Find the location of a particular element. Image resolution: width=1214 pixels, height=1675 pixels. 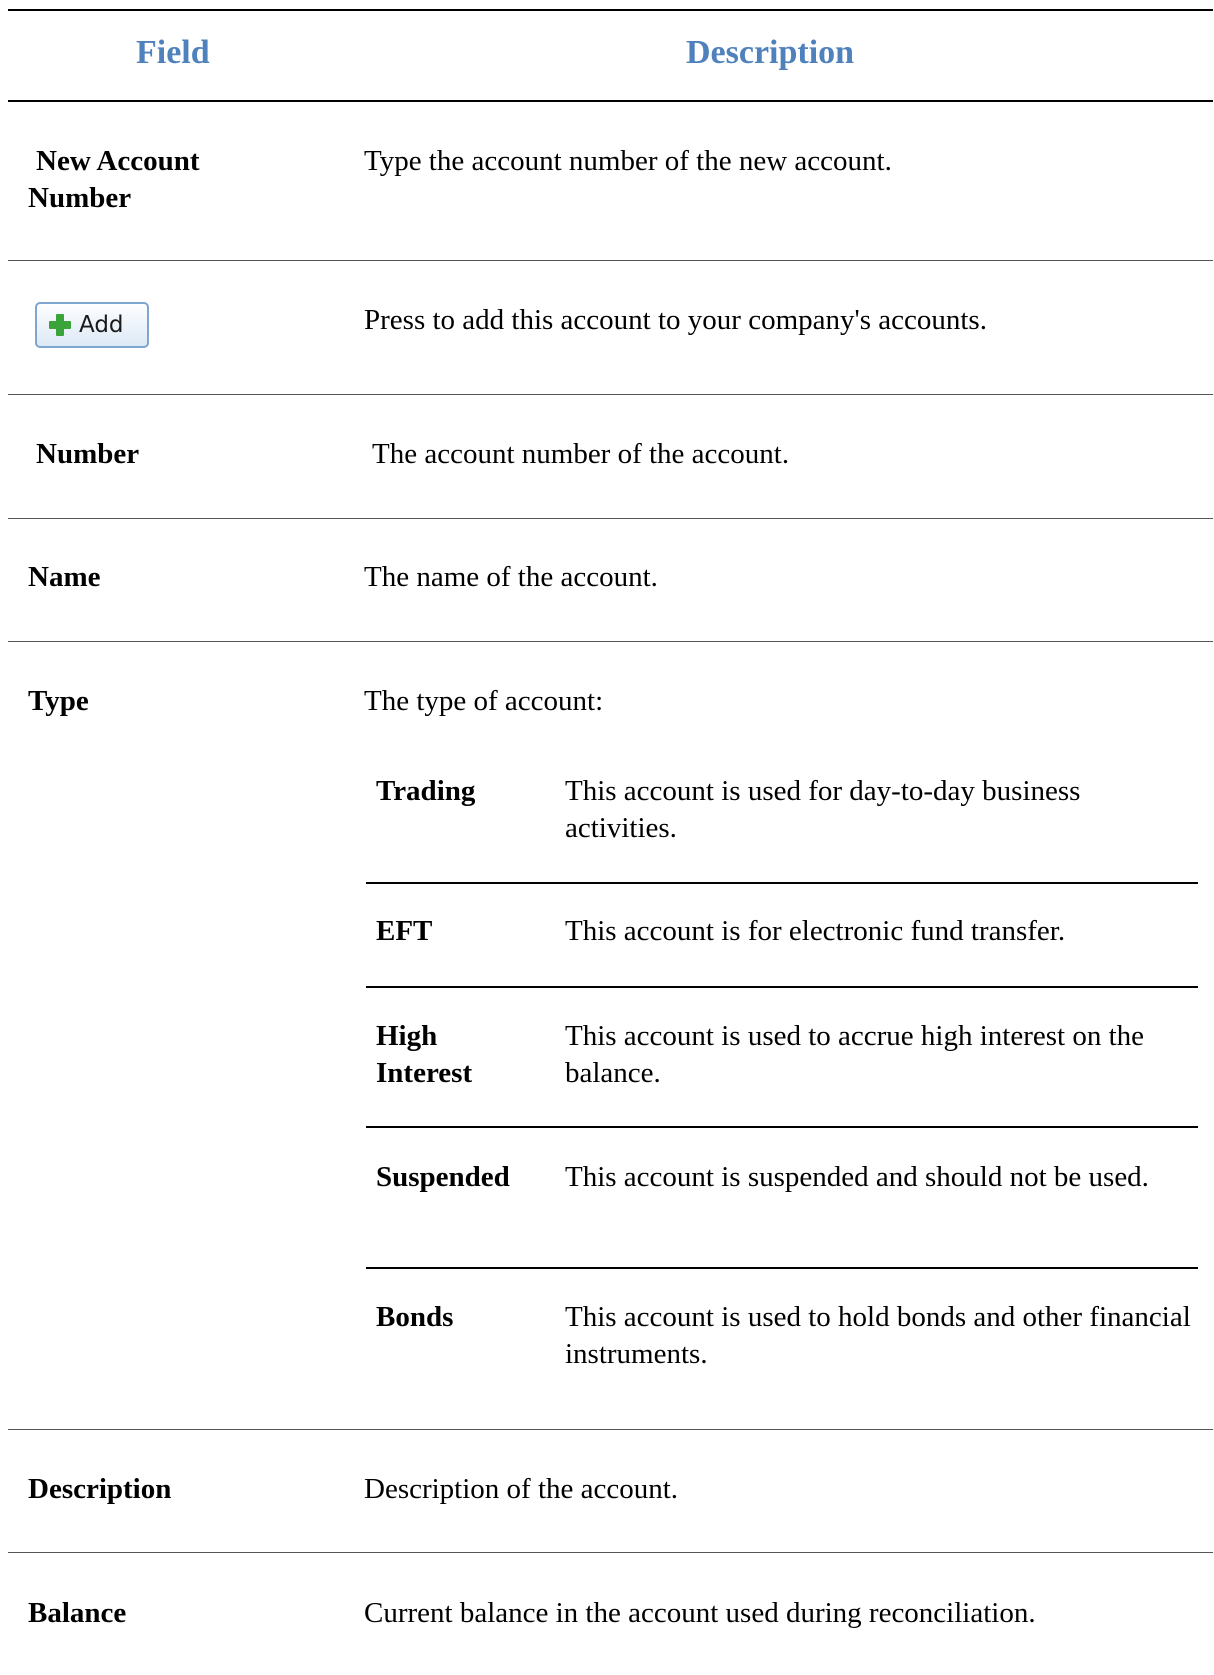

add-button-label: Add is located at coordinates (101, 325).